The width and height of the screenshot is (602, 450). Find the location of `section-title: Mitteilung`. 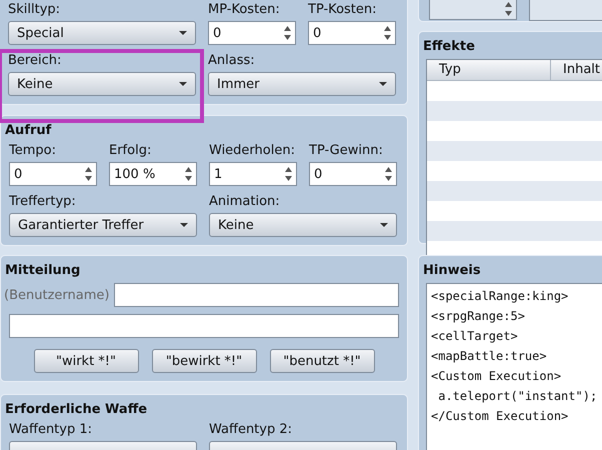

section-title: Mitteilung is located at coordinates (43, 270).